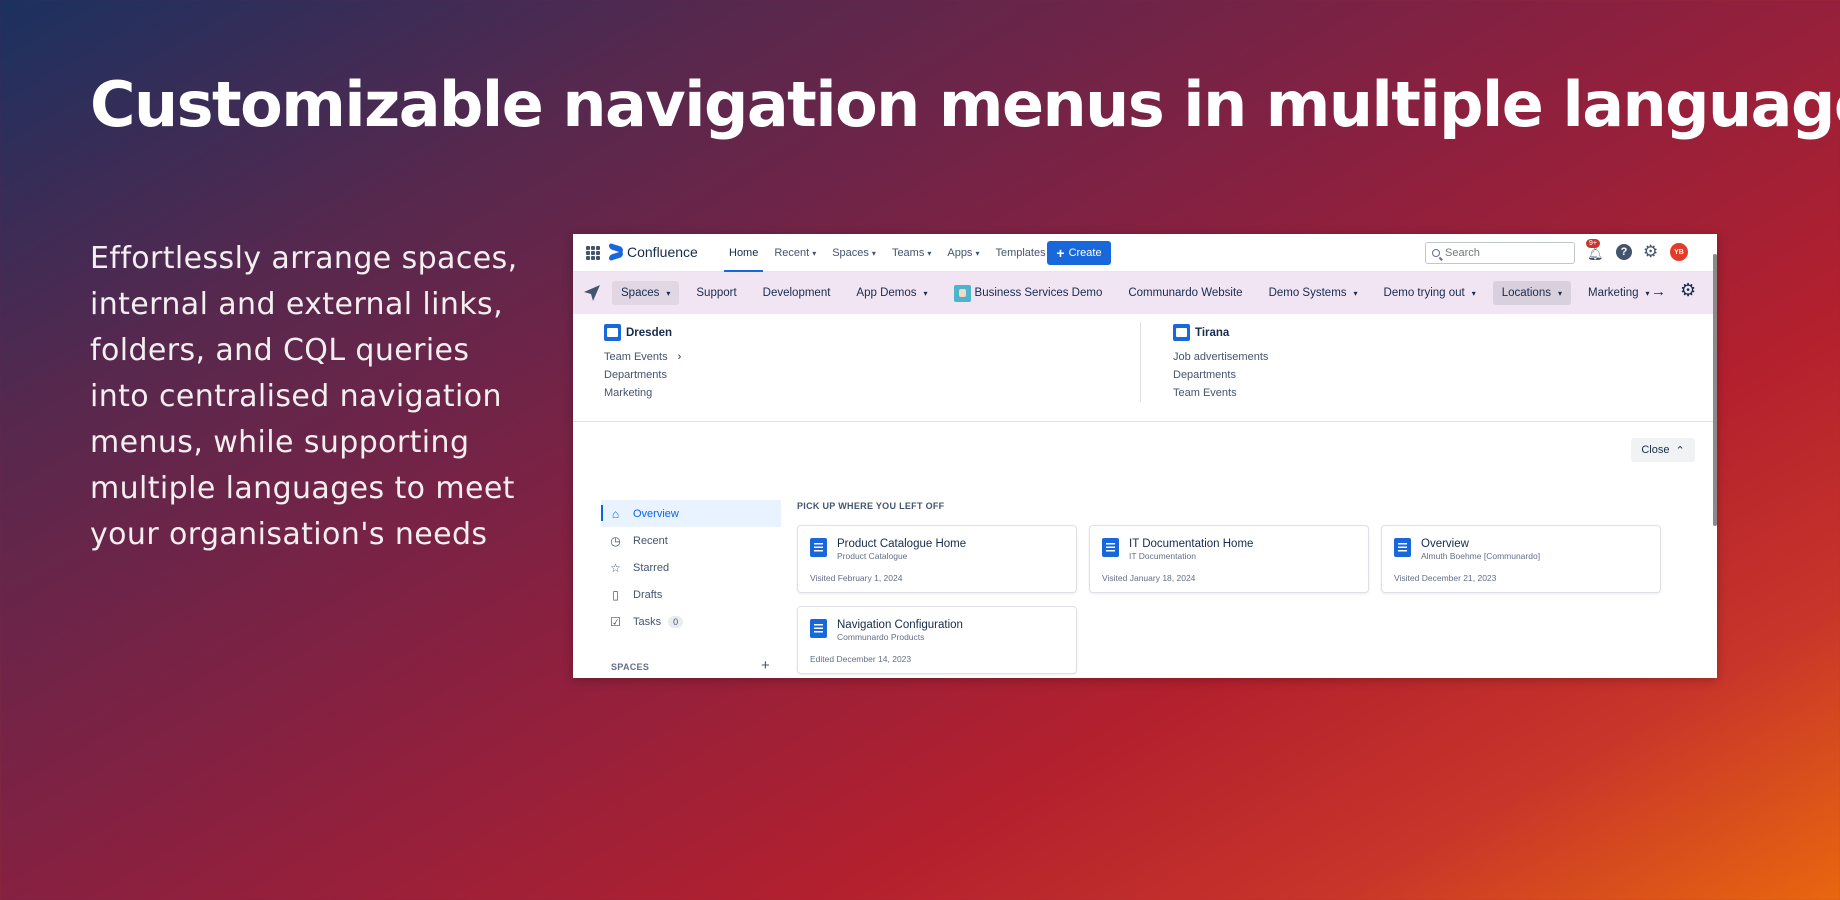 This screenshot has height=900, width=1840. Describe the element at coordinates (691, 540) in the screenshot. I see `sidebar-item-recent: ◷ Recent` at that location.